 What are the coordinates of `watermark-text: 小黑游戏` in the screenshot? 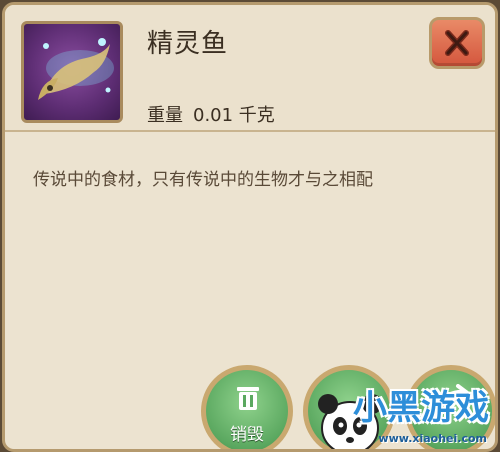 It's located at (421, 408).